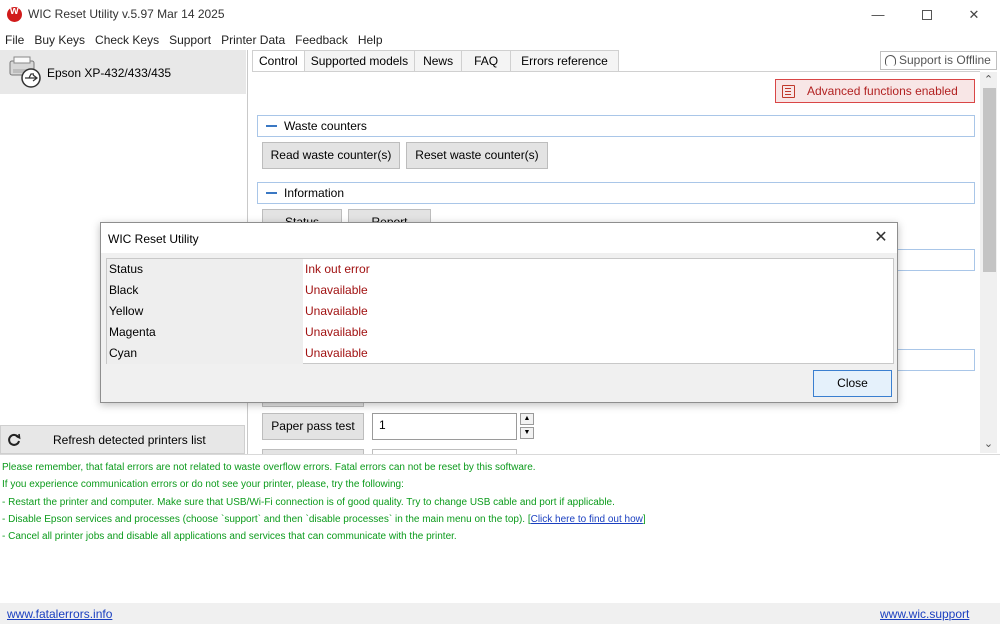  I want to click on menu-file: File, so click(14, 40).